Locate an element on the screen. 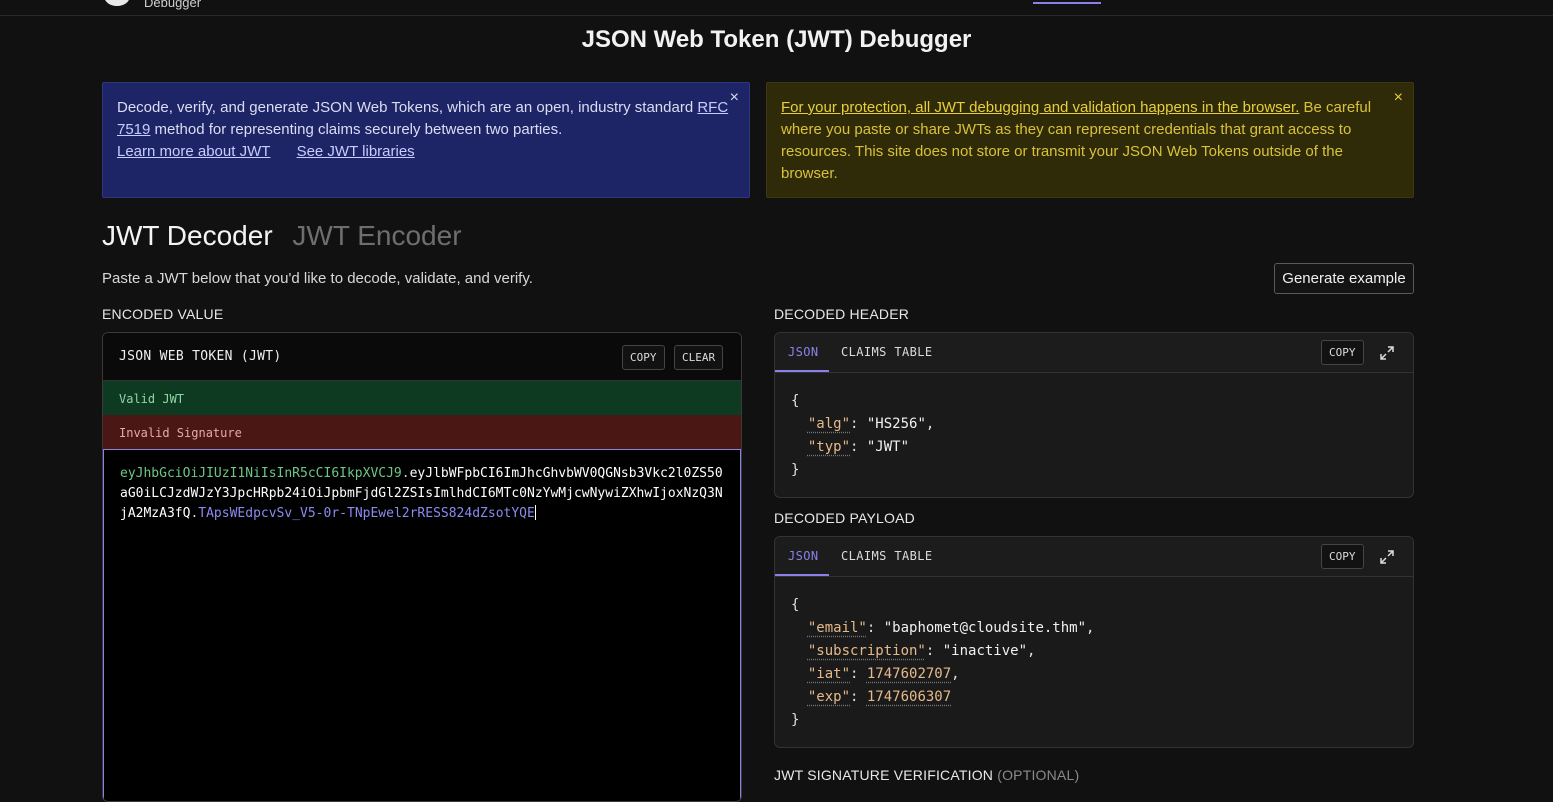  info-banner-links: Learn more about JWT See JWT libraries is located at coordinates (426, 152).